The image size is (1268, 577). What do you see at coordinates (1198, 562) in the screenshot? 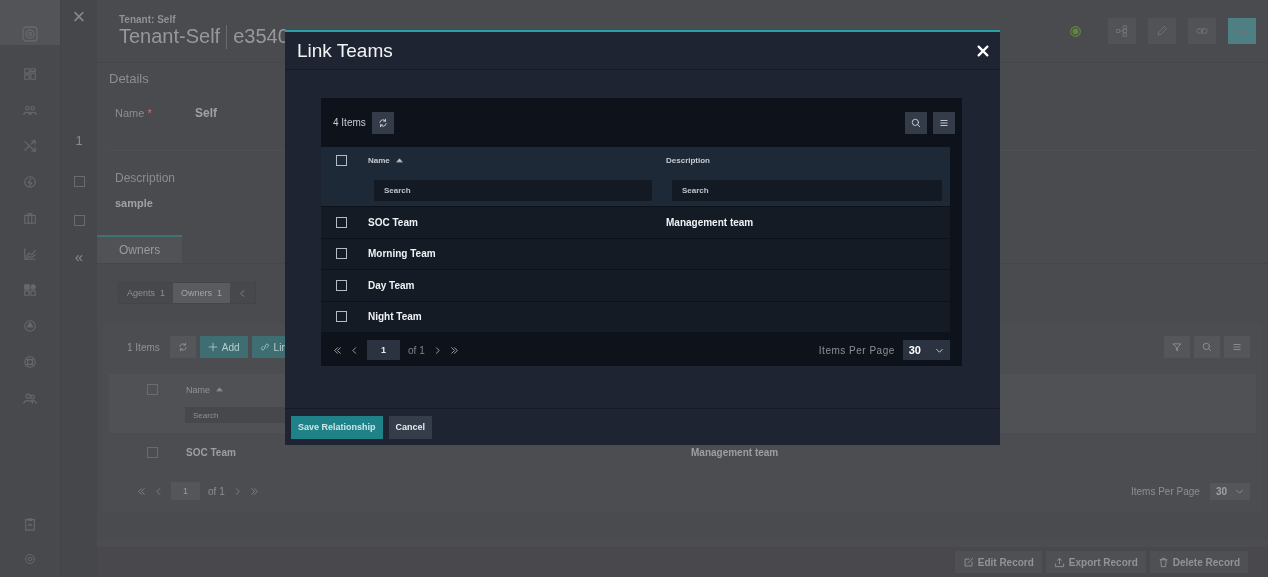
I see `record-action-button: Delete Record` at bounding box center [1198, 562].